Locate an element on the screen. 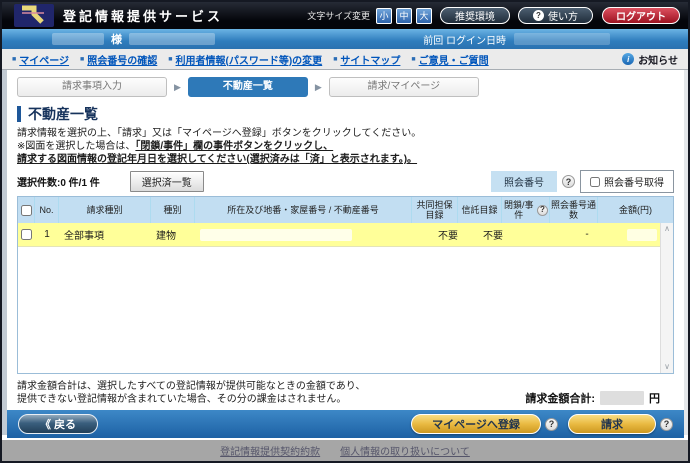 This screenshot has height=463, width=690. shokai-group: 照会番号 ? 照会番号取得 is located at coordinates (582, 181).